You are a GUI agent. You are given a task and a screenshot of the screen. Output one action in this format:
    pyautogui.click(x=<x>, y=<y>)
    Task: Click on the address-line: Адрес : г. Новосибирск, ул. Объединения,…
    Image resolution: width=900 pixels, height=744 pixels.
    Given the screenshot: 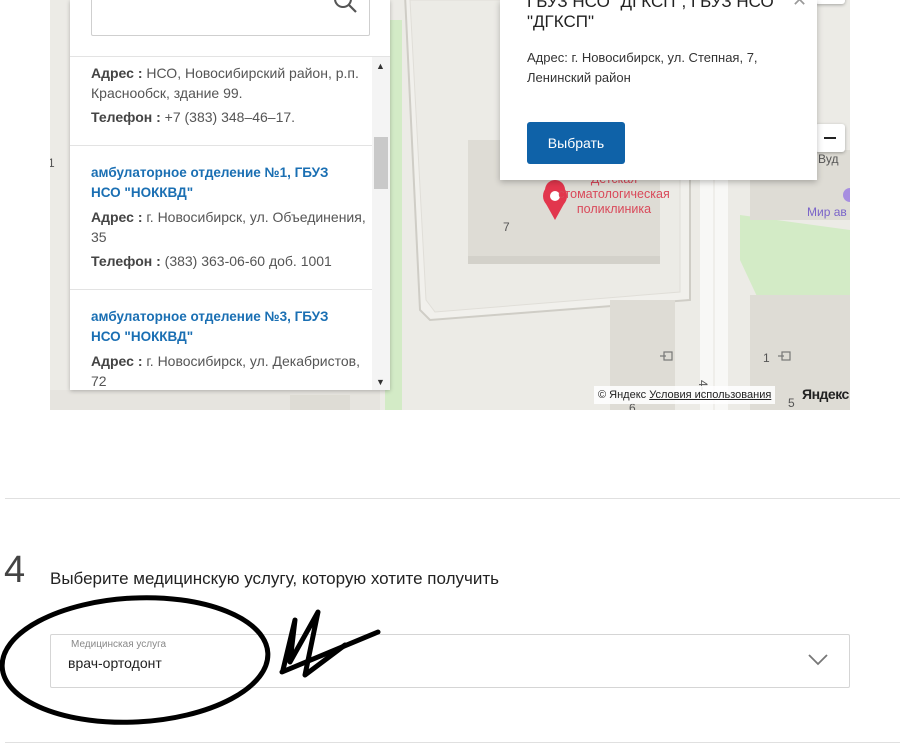 What is the action you would take?
    pyautogui.click(x=228, y=227)
    